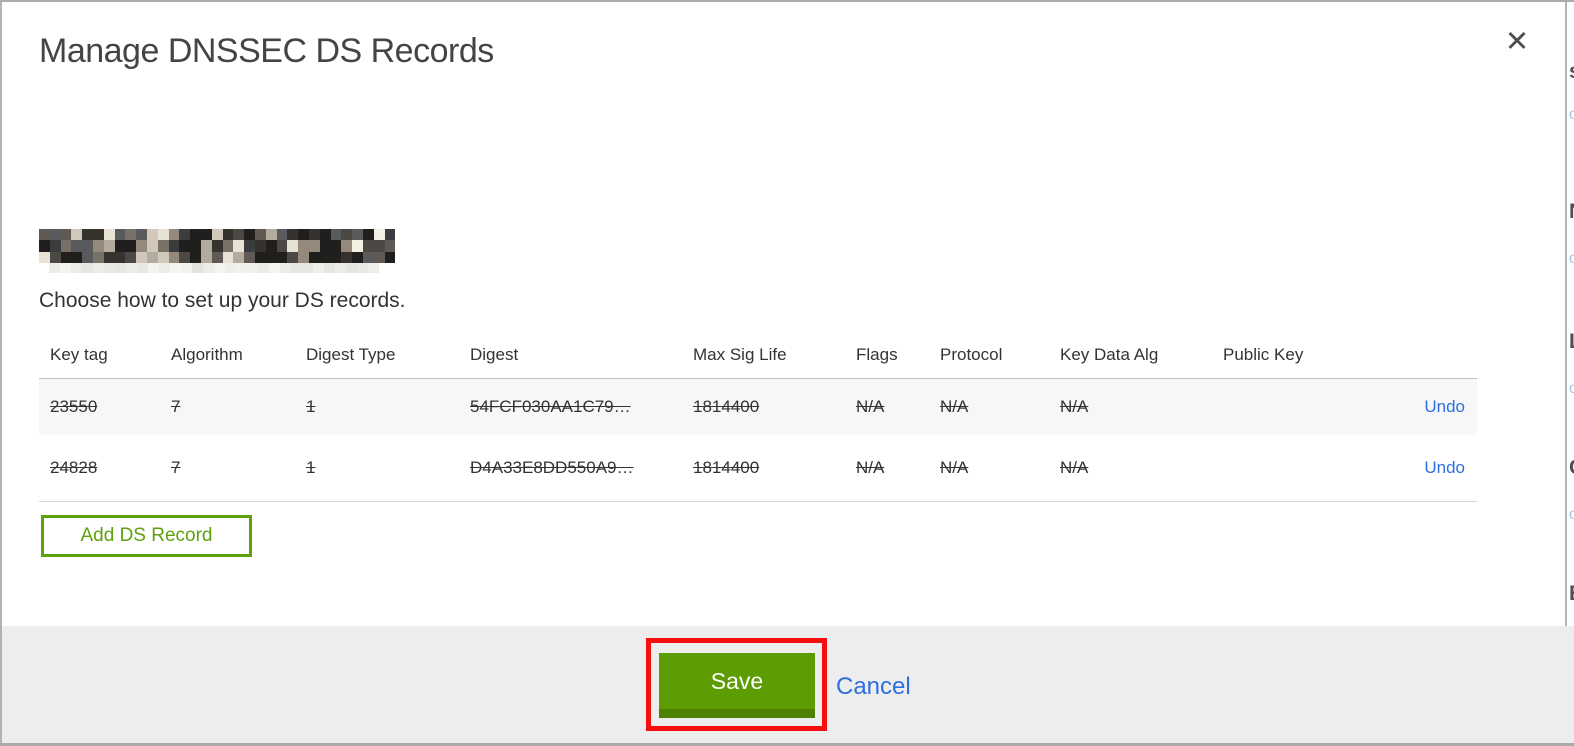  What do you see at coordinates (1419, 355) in the screenshot?
I see `col-header-actions` at bounding box center [1419, 355].